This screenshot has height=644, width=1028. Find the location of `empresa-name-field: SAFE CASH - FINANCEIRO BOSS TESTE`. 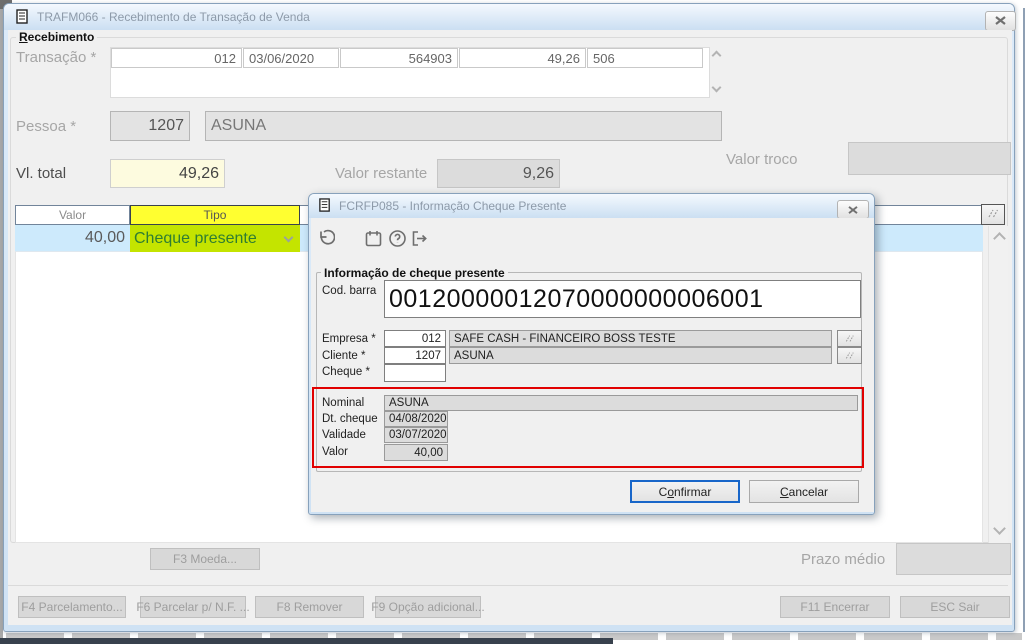

empresa-name-field: SAFE CASH - FINANCEIRO BOSS TESTE is located at coordinates (640, 338).